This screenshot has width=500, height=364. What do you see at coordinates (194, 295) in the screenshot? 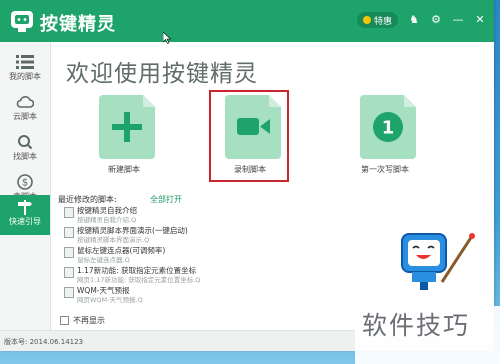
I see `list-item: WQM-天气预报 网页WQM-天气预报.Q` at bounding box center [194, 295].